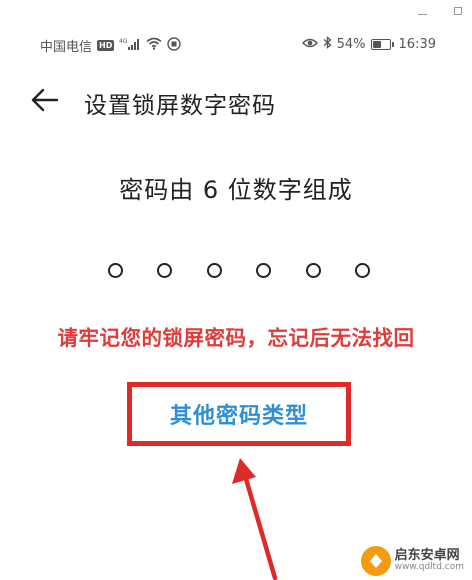 This screenshot has height=580, width=472. Describe the element at coordinates (236, 45) in the screenshot. I see `status-bar: 中国电信 HD 4G 54% 16:39` at that location.